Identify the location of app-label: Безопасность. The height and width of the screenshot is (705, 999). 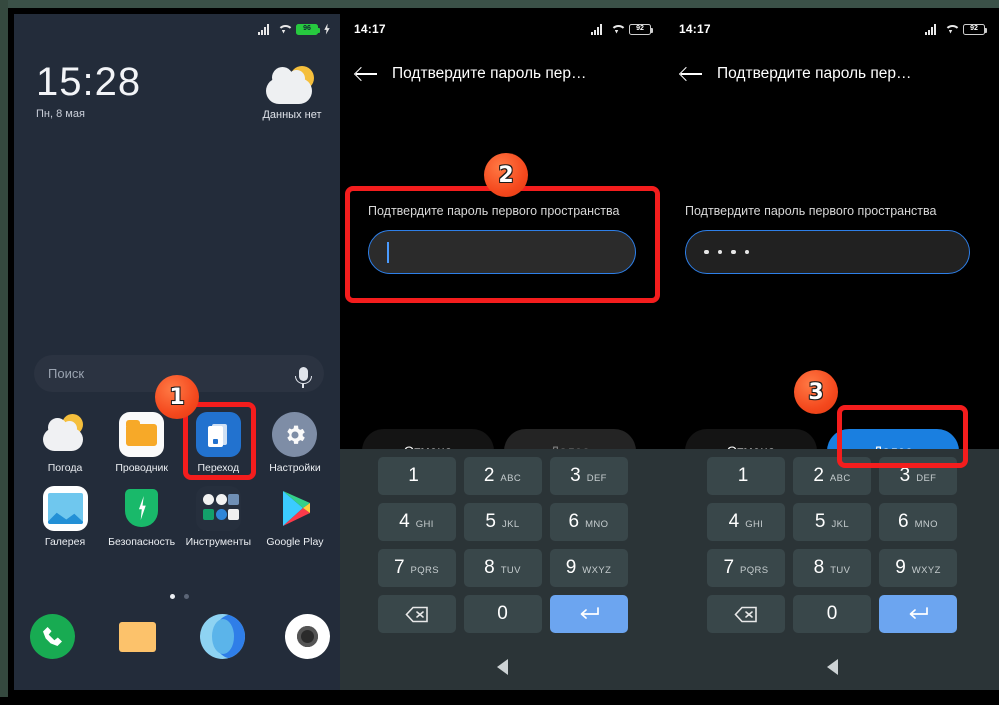
(142, 542).